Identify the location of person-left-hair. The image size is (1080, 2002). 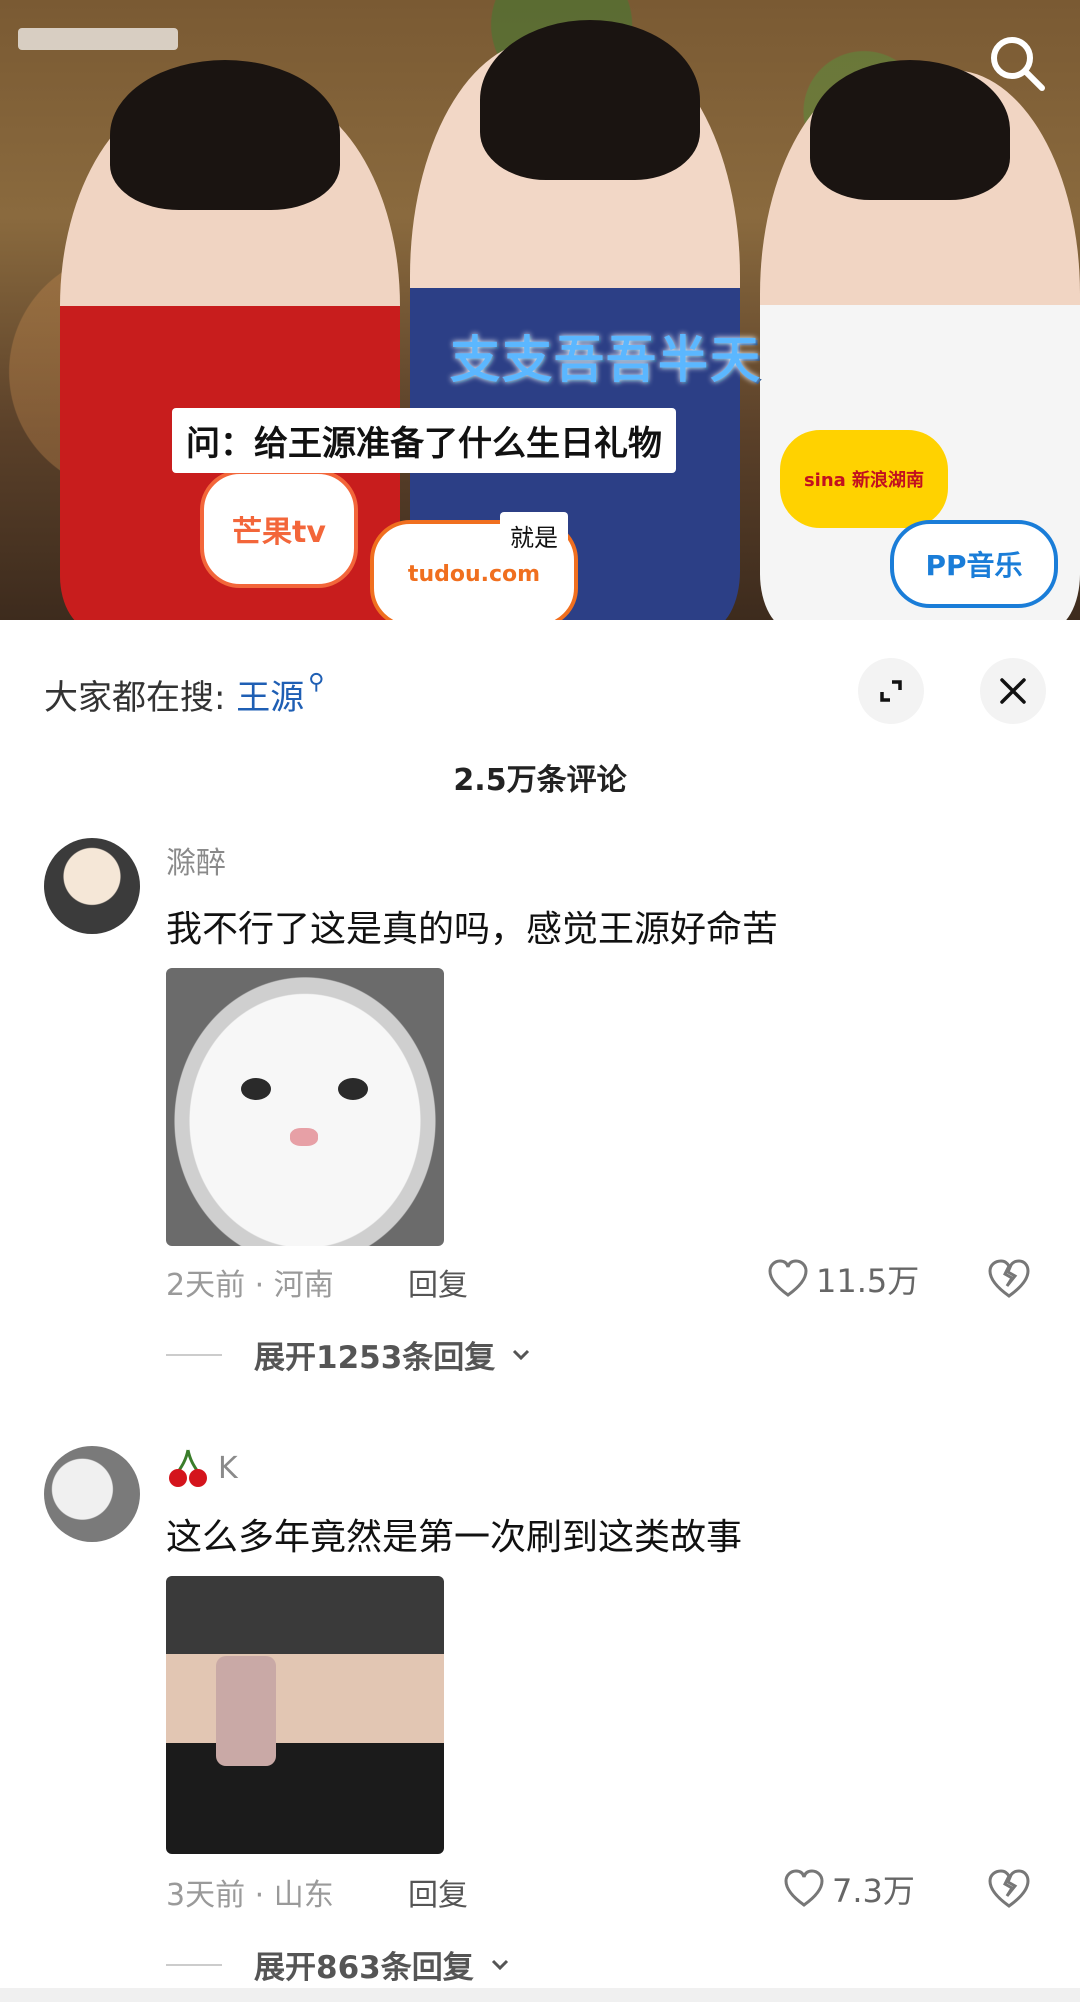
(225, 135).